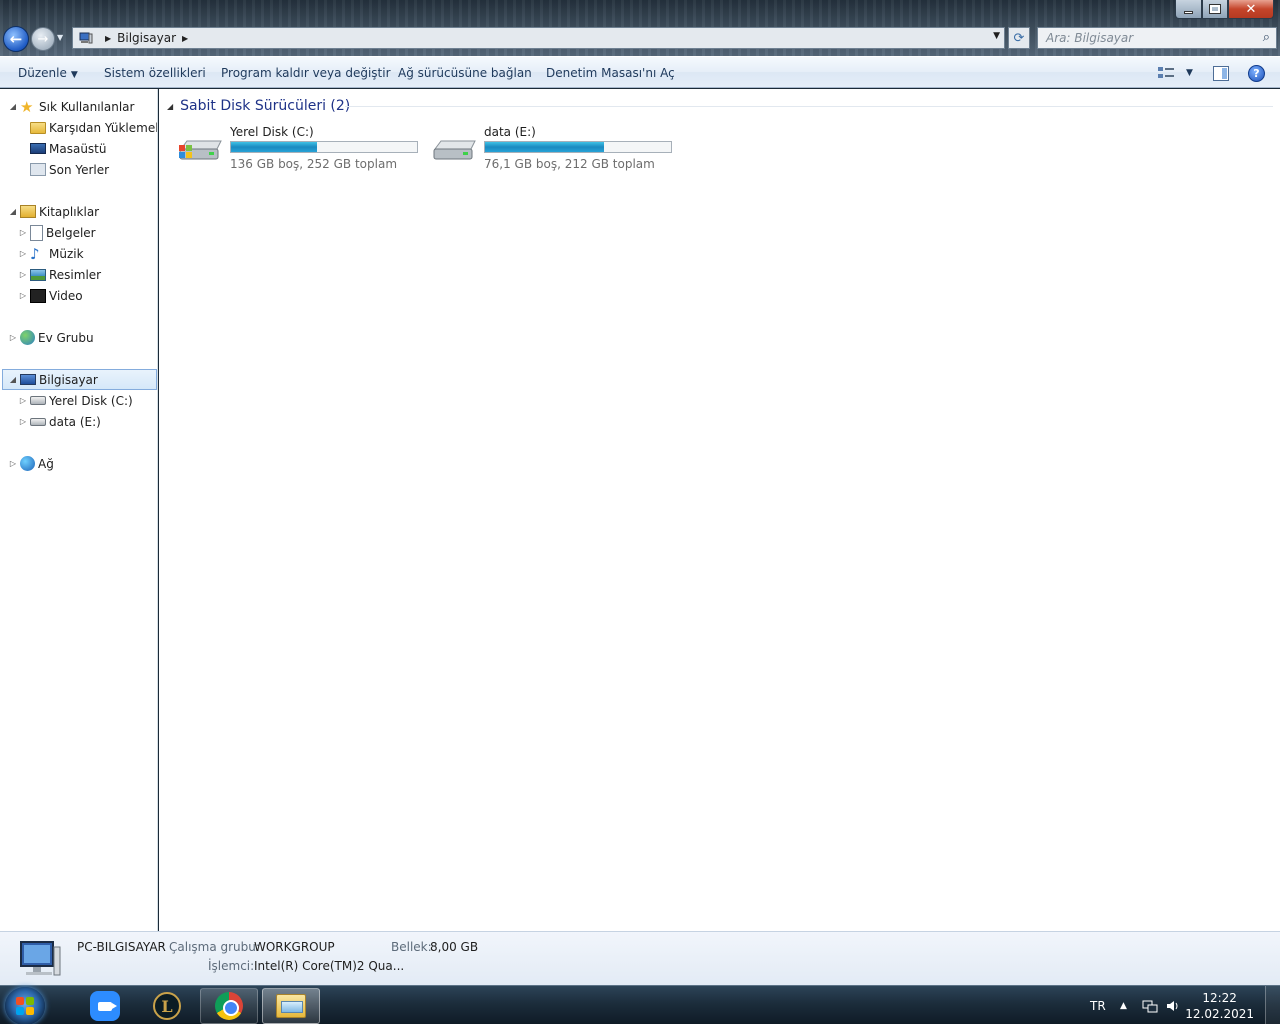  I want to click on close-icon: ✕, so click(1251, 9).